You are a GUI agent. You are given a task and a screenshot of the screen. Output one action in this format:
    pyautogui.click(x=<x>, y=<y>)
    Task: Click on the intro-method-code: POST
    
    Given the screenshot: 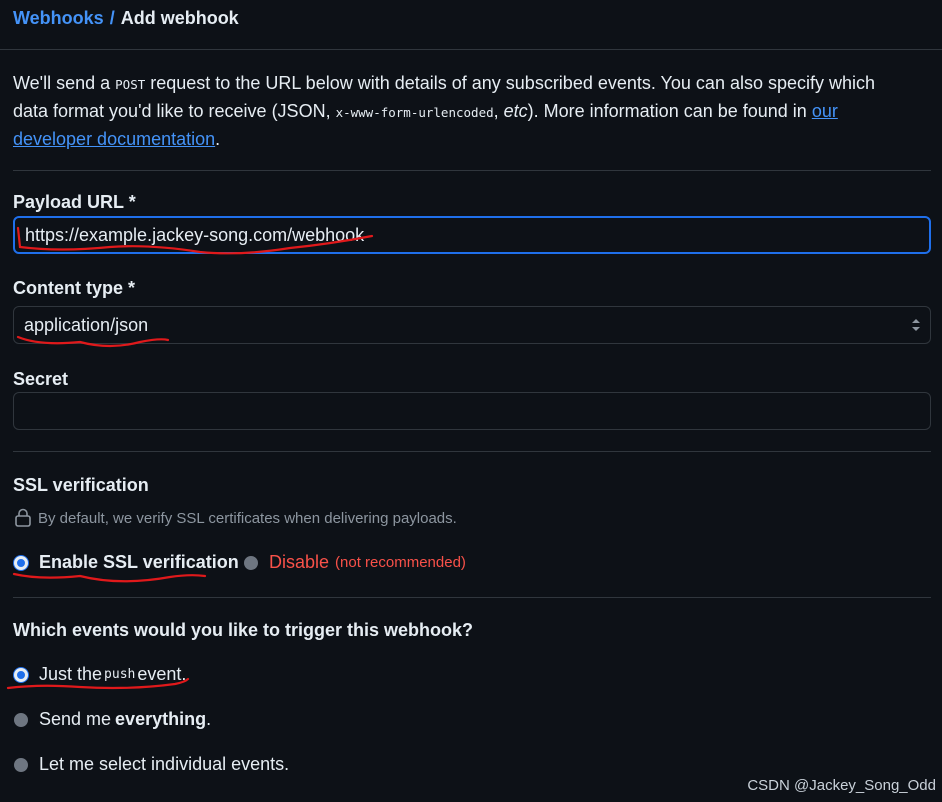 What is the action you would take?
    pyautogui.click(x=130, y=84)
    